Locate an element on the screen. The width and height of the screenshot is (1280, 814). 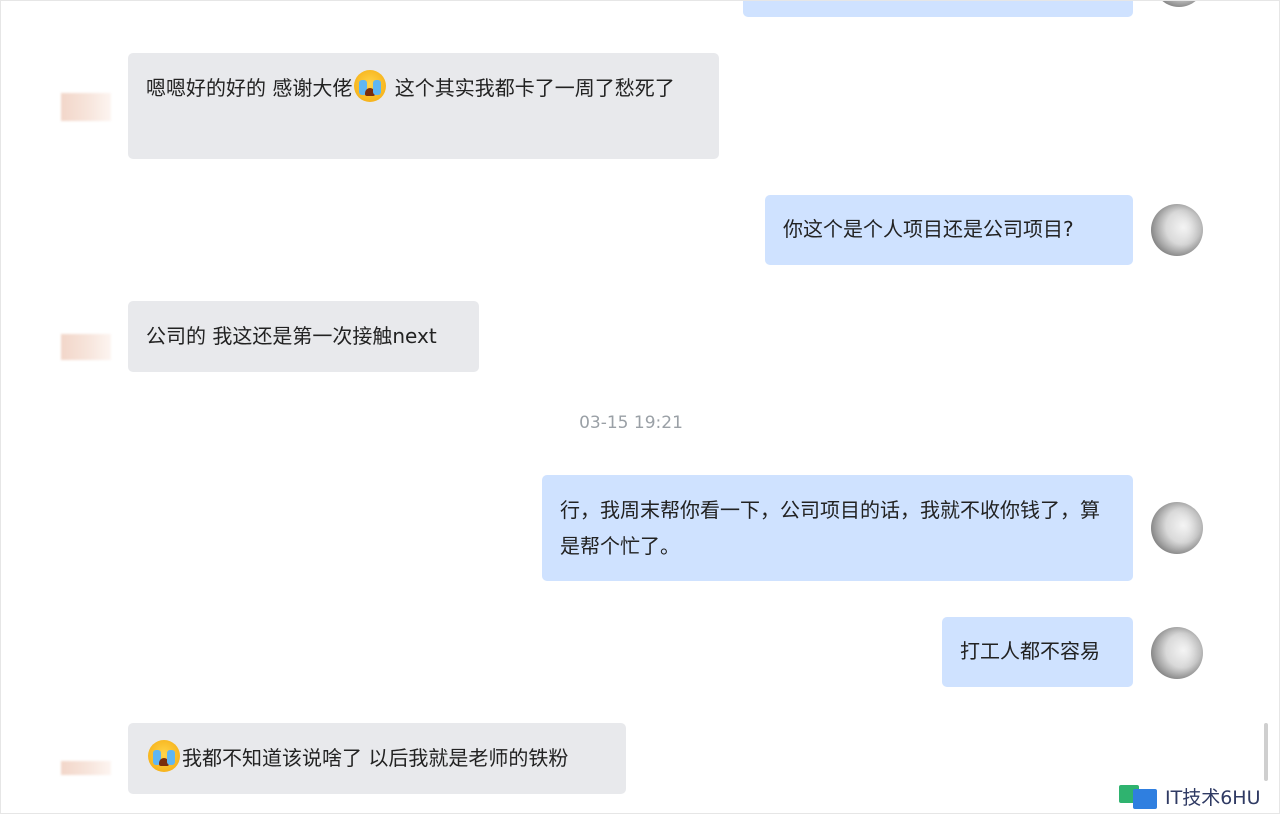
message-text: 嗯嗯好的好的 感谢大佬 is located at coordinates (249, 88).